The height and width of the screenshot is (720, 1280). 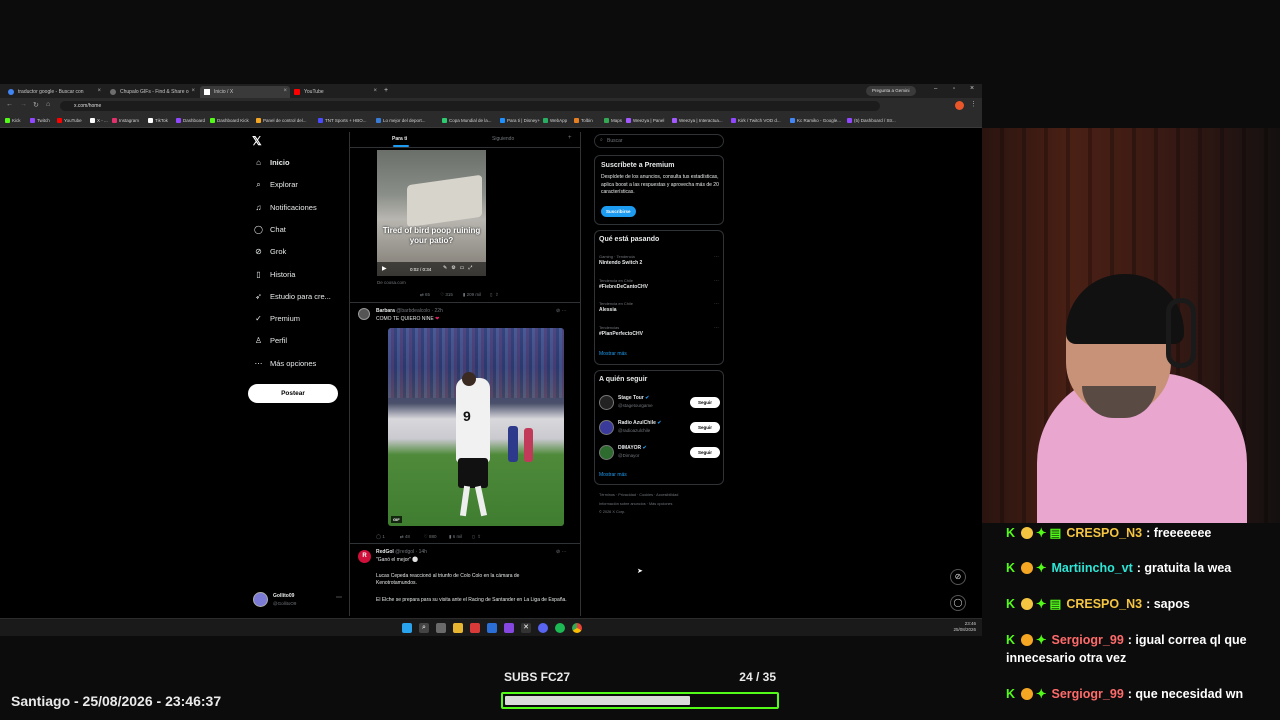 I want to click on redgol-avatar: R, so click(x=364, y=556).